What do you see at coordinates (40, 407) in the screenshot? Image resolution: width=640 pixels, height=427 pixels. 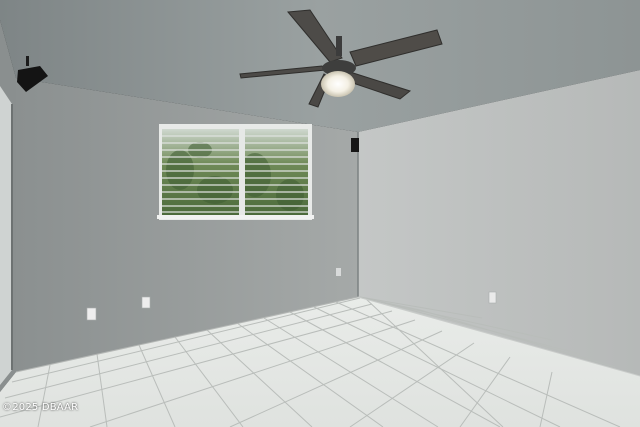 I see `copyright-watermark: ©2025 DBAAR` at bounding box center [40, 407].